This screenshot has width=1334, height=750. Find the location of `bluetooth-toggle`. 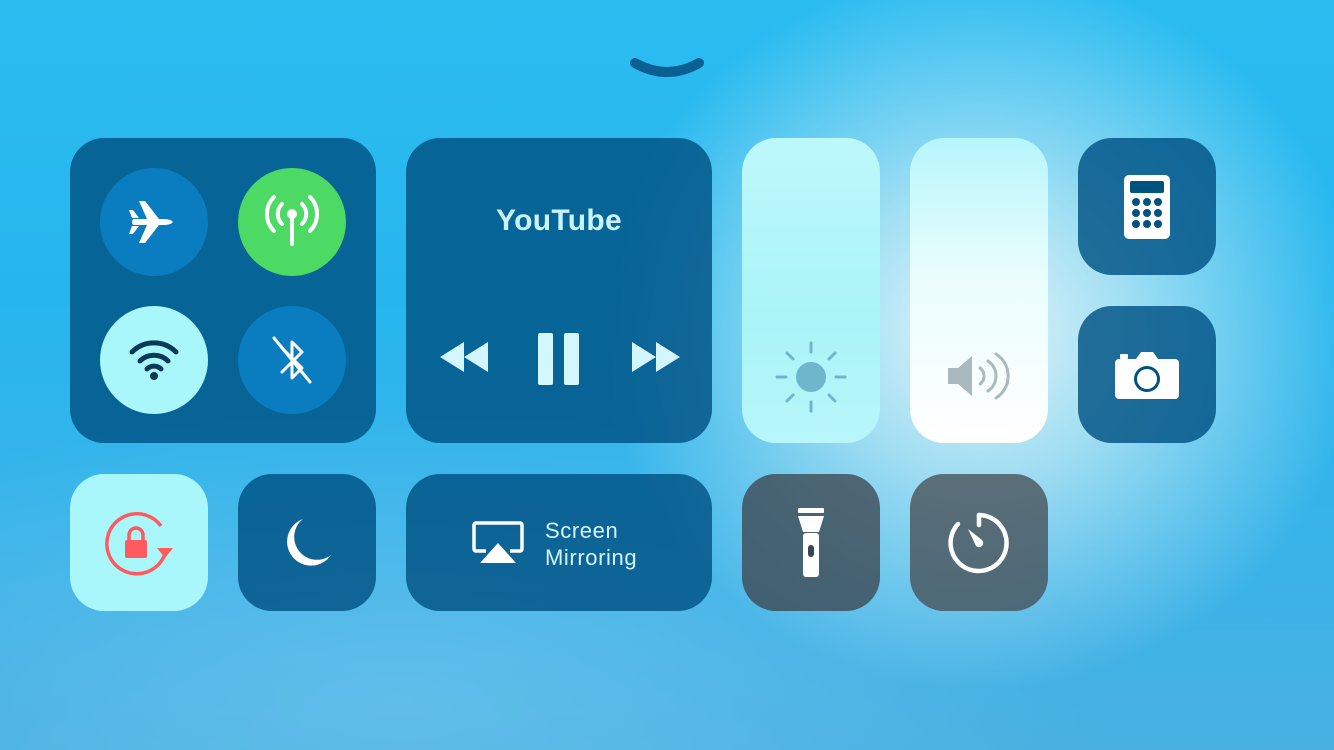

bluetooth-toggle is located at coordinates (292, 360).